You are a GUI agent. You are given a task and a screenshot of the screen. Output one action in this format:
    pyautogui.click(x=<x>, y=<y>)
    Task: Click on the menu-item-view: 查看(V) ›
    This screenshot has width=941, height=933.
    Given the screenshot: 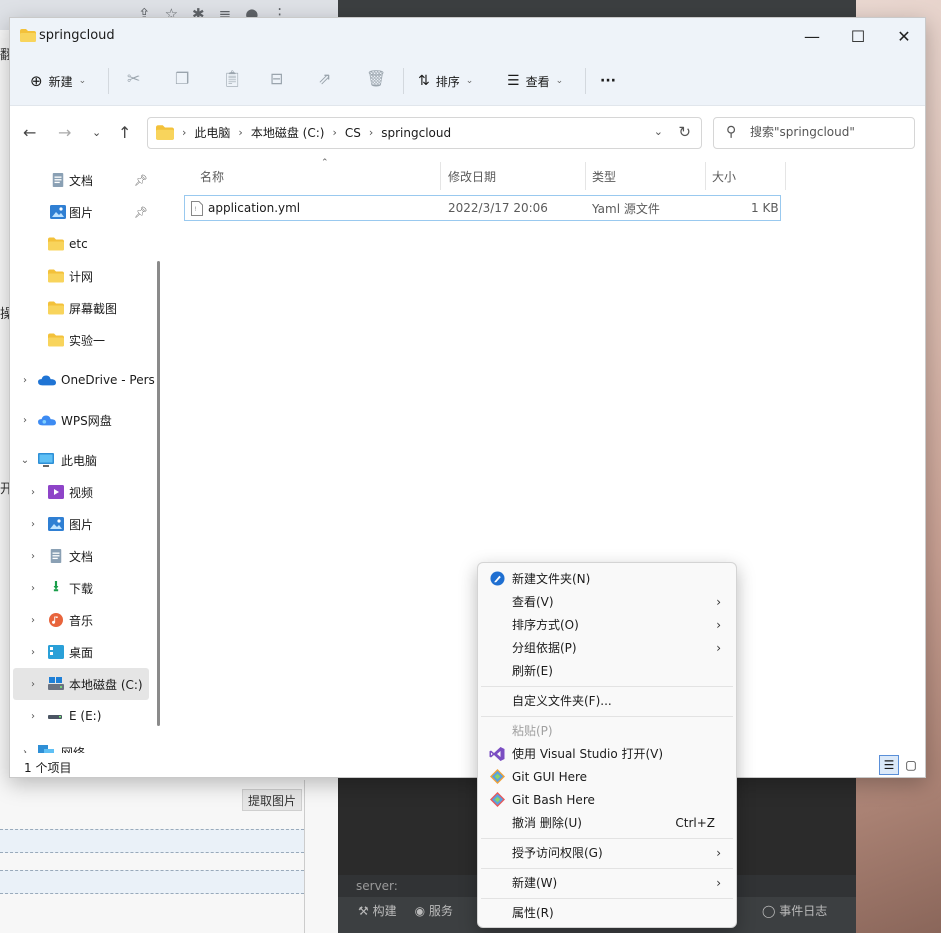 What is the action you would take?
    pyautogui.click(x=607, y=601)
    